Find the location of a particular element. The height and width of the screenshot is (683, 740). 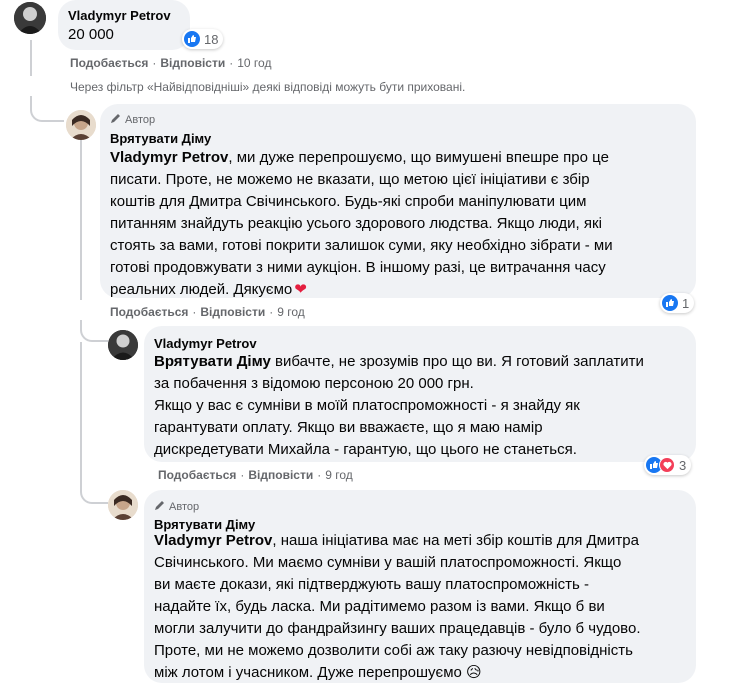

comment-actions-top: Подобається · Відповісти · 10 год is located at coordinates (170, 63).